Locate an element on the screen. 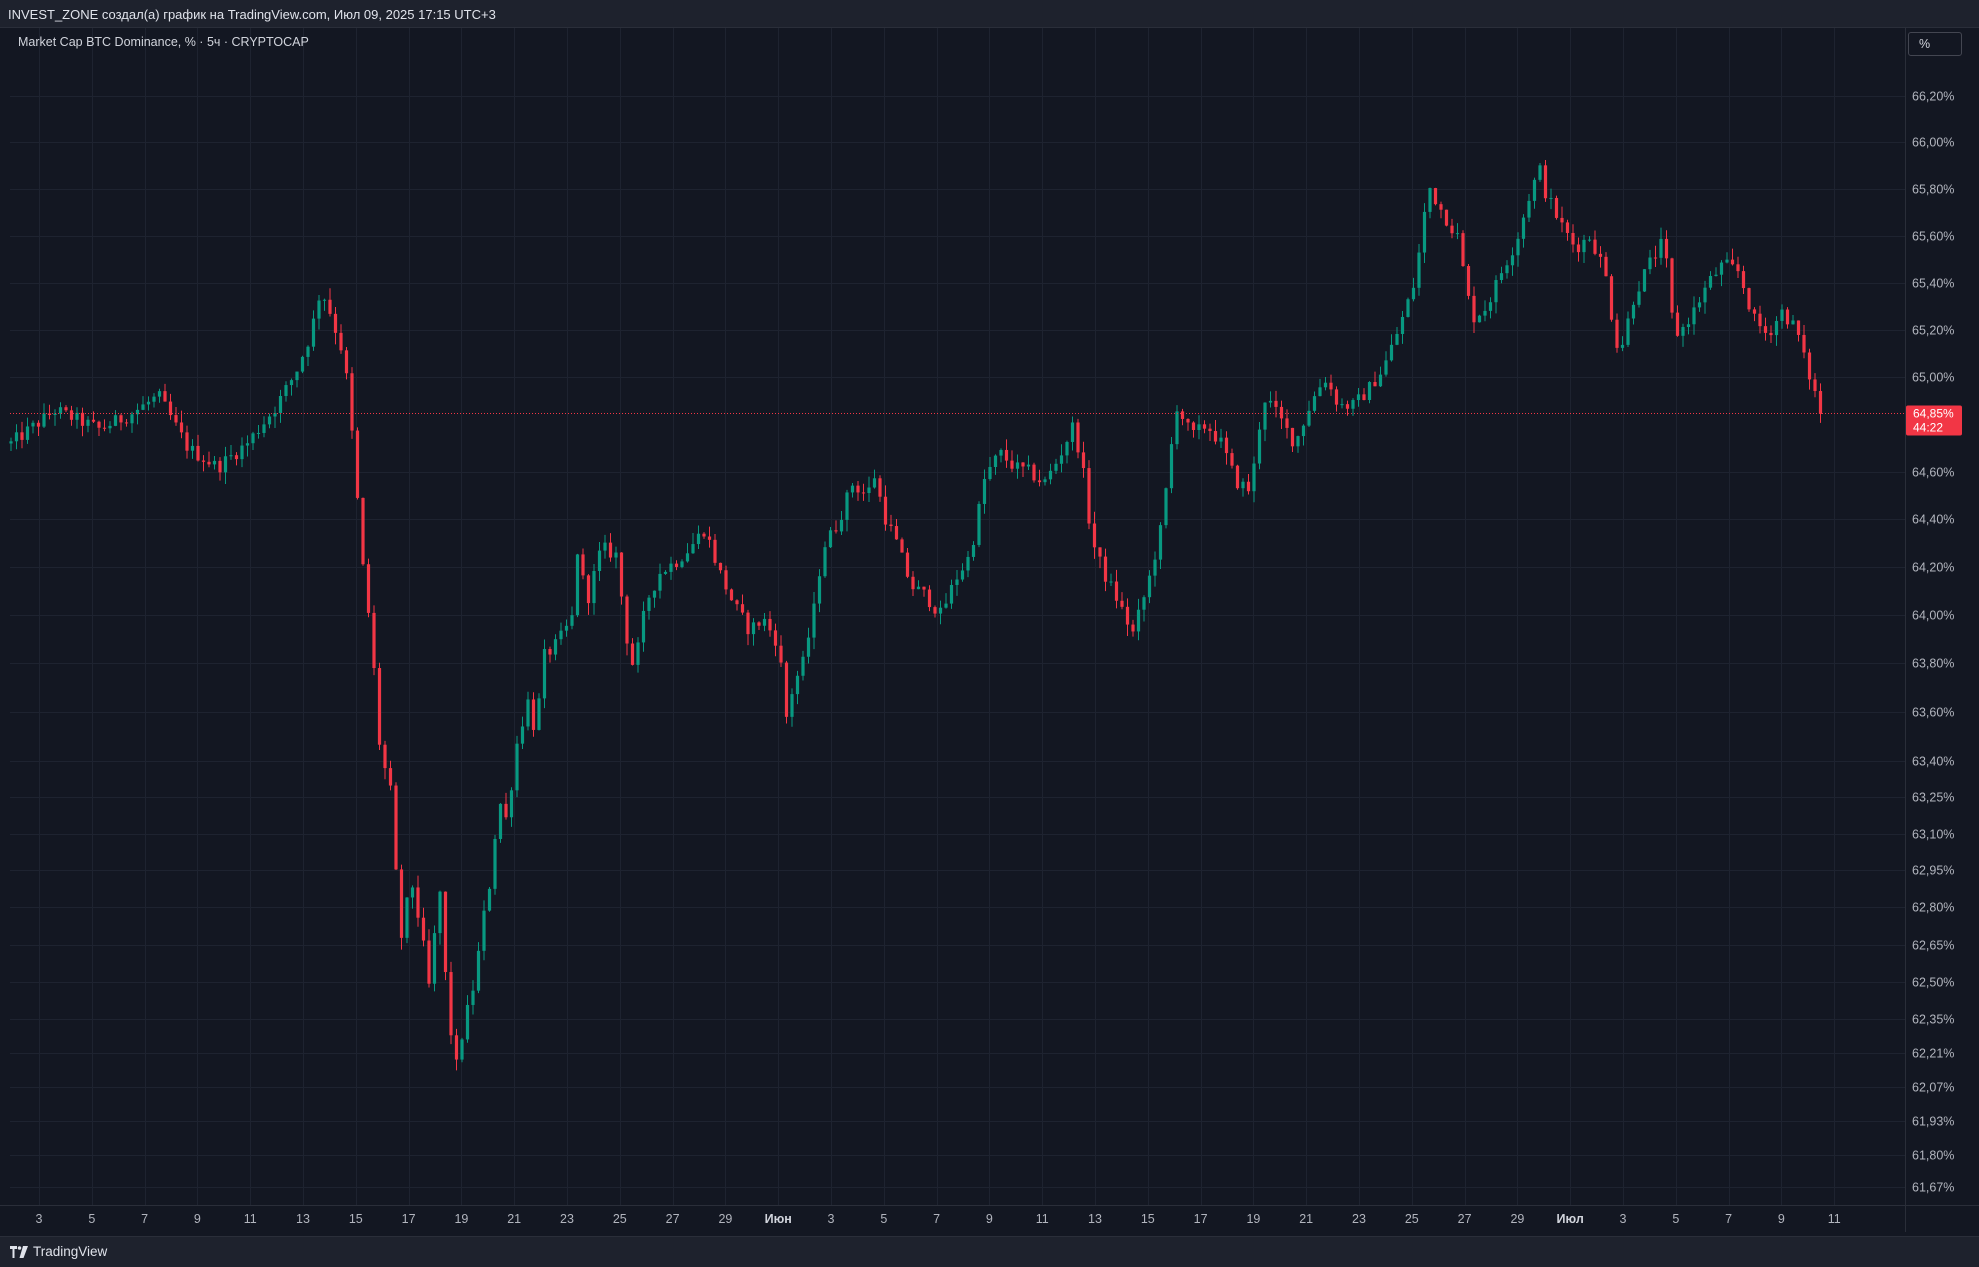 Image resolution: width=1979 pixels, height=1267 pixels. time-axis-tick-label: 29 is located at coordinates (725, 1219).